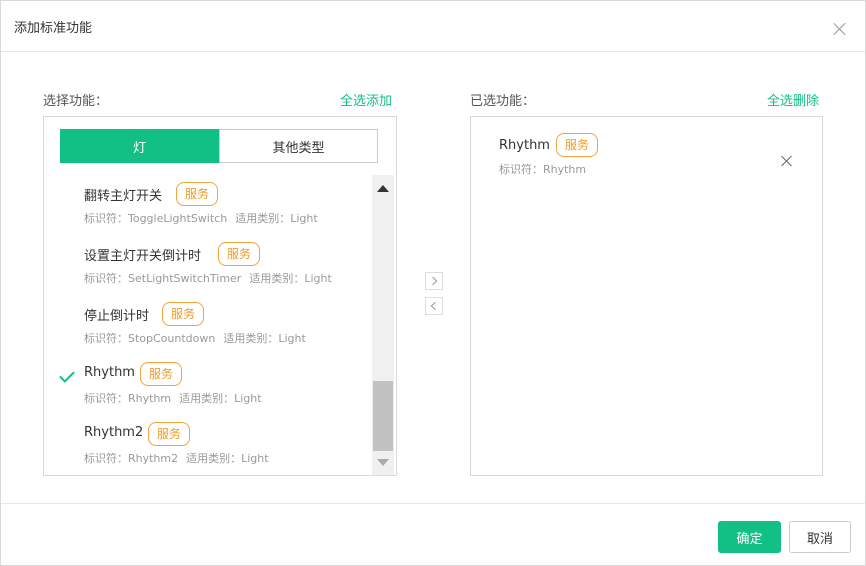  I want to click on move-left-button, so click(434, 306).